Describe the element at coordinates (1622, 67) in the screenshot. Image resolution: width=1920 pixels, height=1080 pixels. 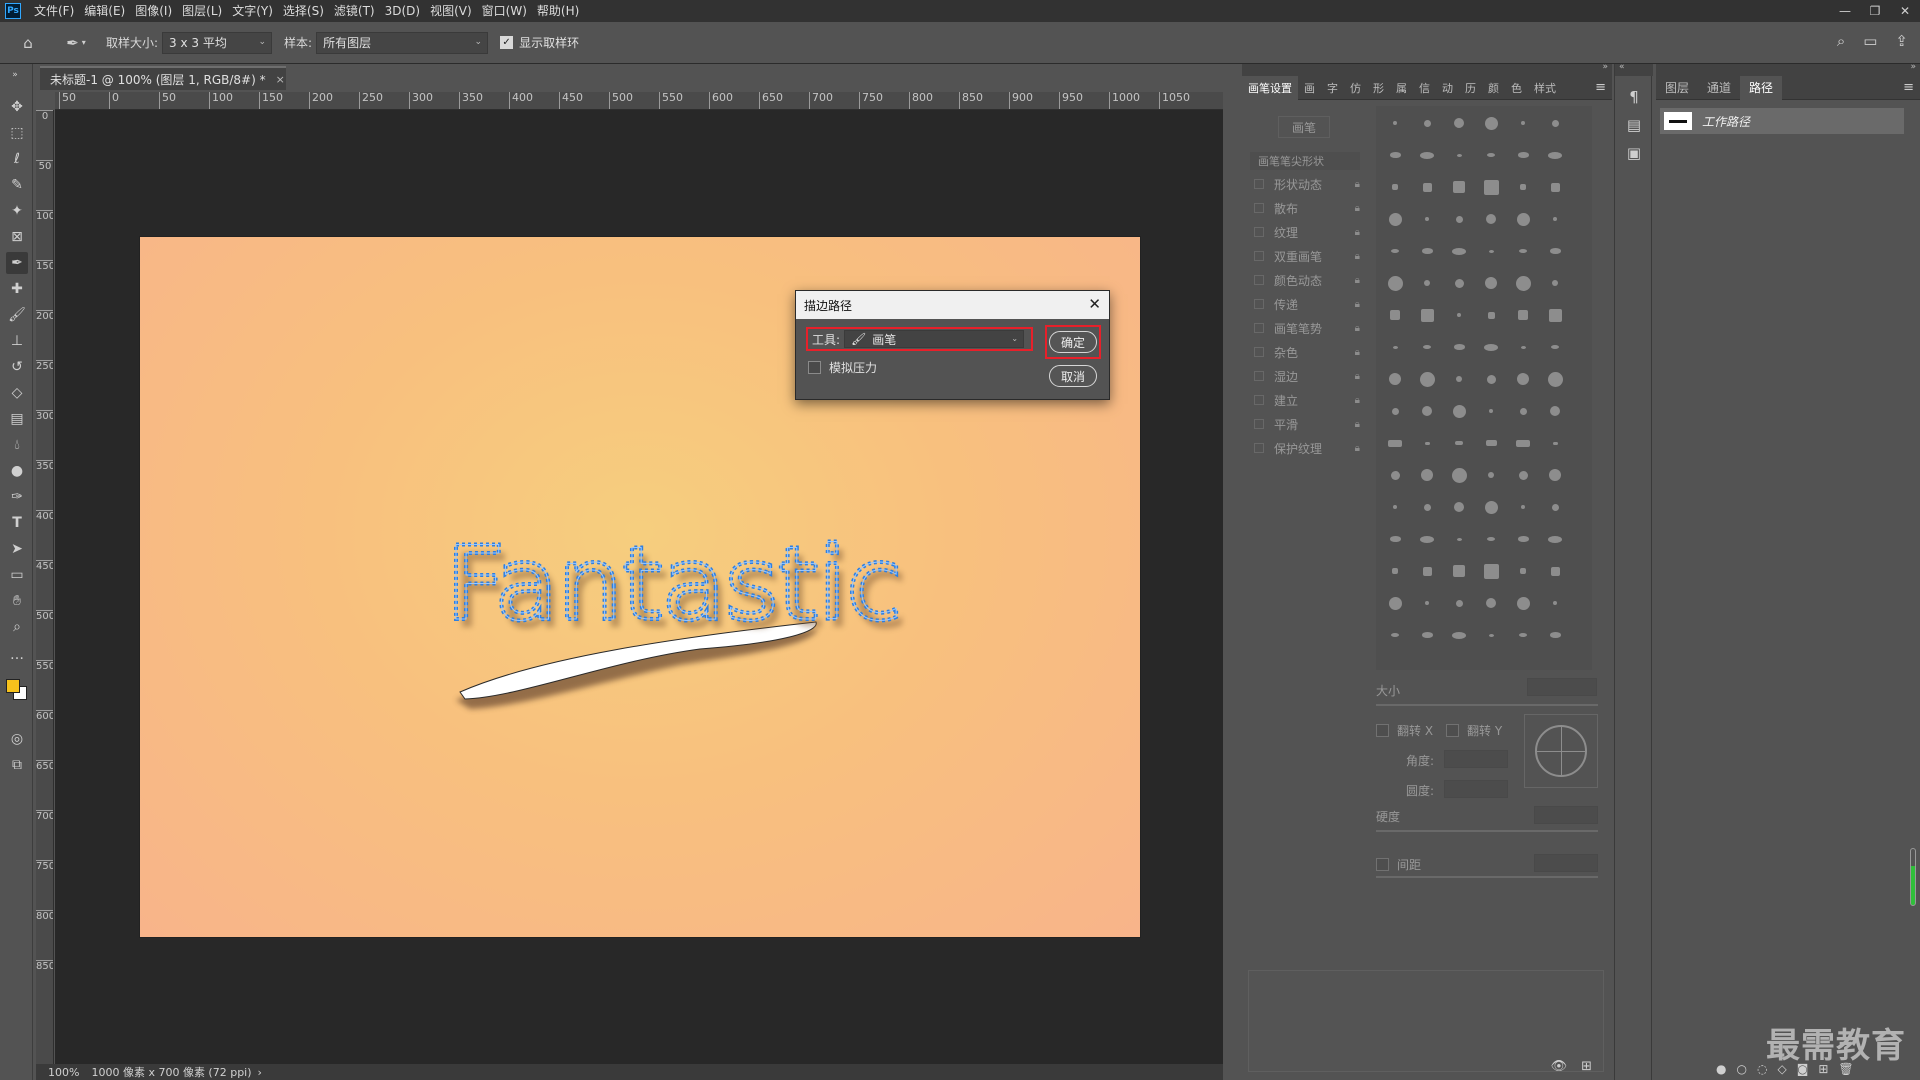
I see `expand-icon: «` at that location.